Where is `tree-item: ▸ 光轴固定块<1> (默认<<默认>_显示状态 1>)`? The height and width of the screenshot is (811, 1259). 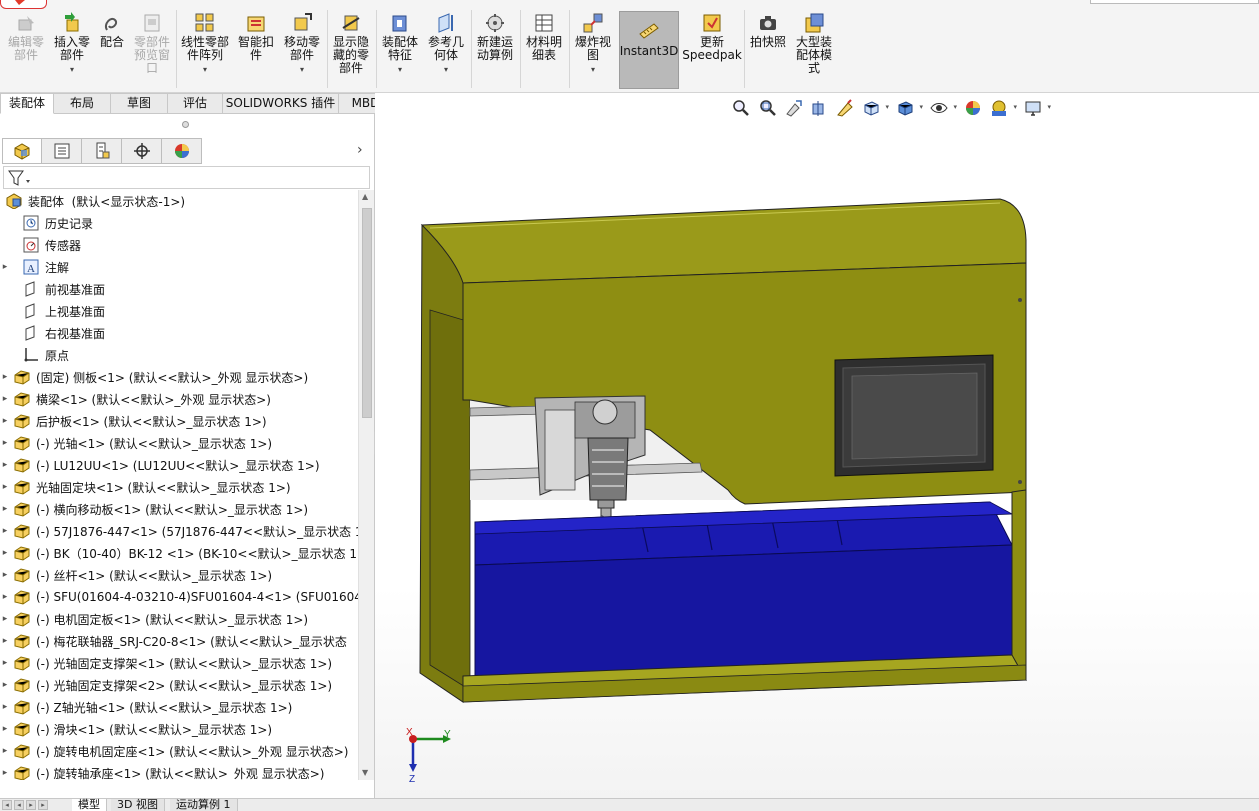
tree-item: ▸ 光轴固定块<1> (默认<<默认>_显示状态 1>) is located at coordinates (179, 487).